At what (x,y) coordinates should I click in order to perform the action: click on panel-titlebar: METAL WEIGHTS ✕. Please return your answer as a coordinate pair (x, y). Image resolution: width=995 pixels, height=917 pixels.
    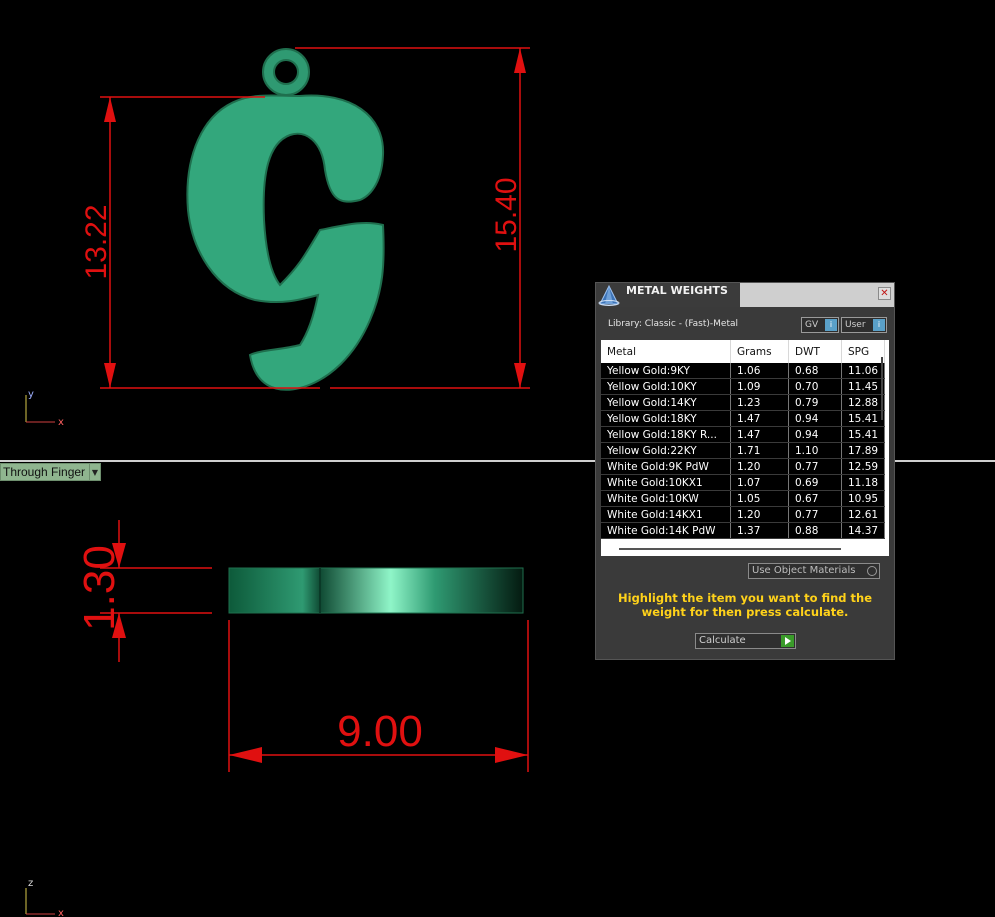
    Looking at the image, I should click on (745, 295).